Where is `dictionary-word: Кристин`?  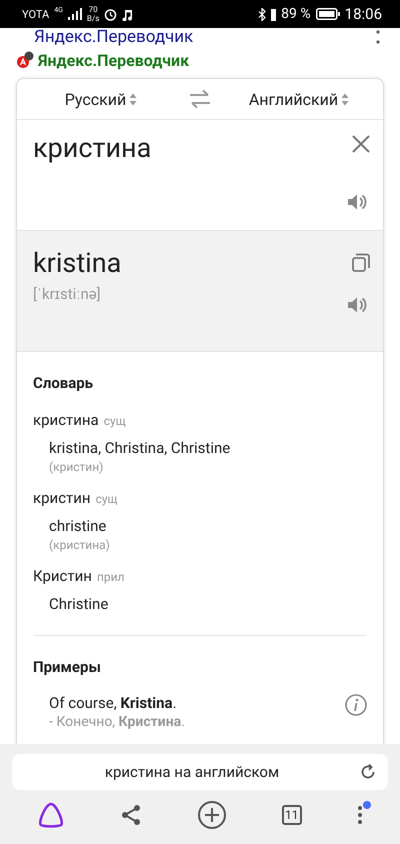 dictionary-word: Кристин is located at coordinates (62, 576).